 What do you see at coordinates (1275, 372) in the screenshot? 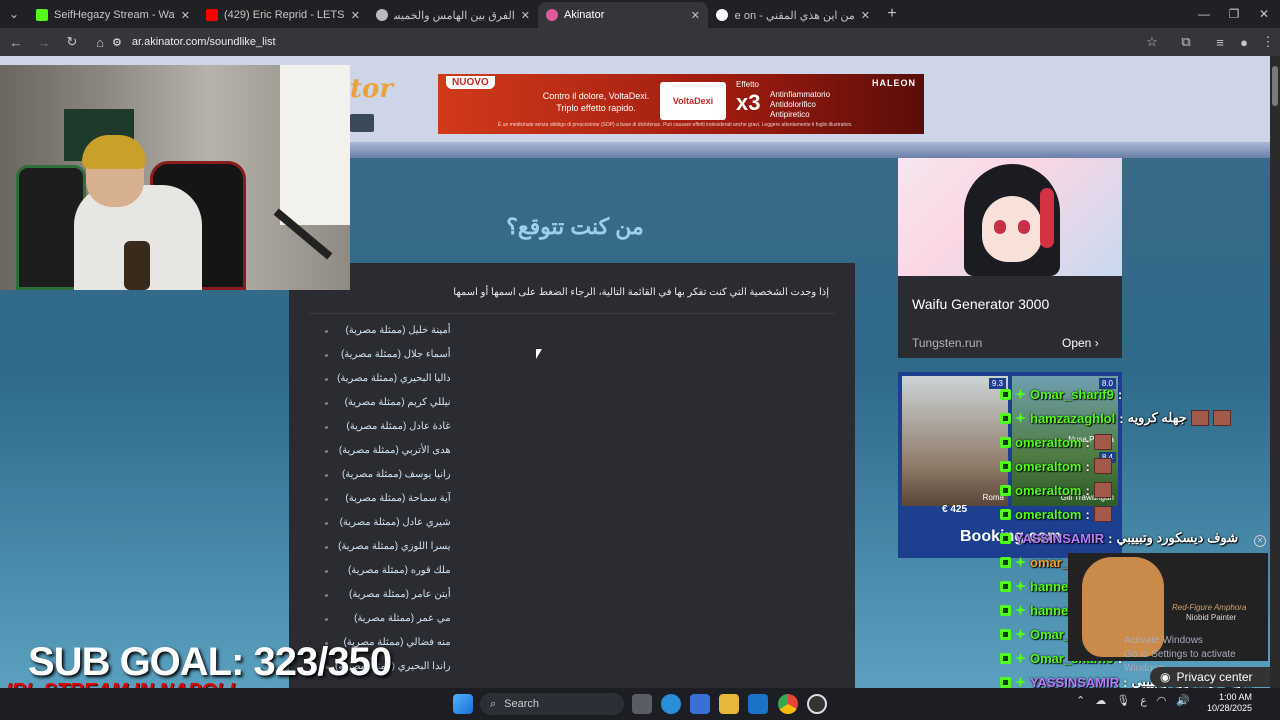
I see `page-scrollbar` at bounding box center [1275, 372].